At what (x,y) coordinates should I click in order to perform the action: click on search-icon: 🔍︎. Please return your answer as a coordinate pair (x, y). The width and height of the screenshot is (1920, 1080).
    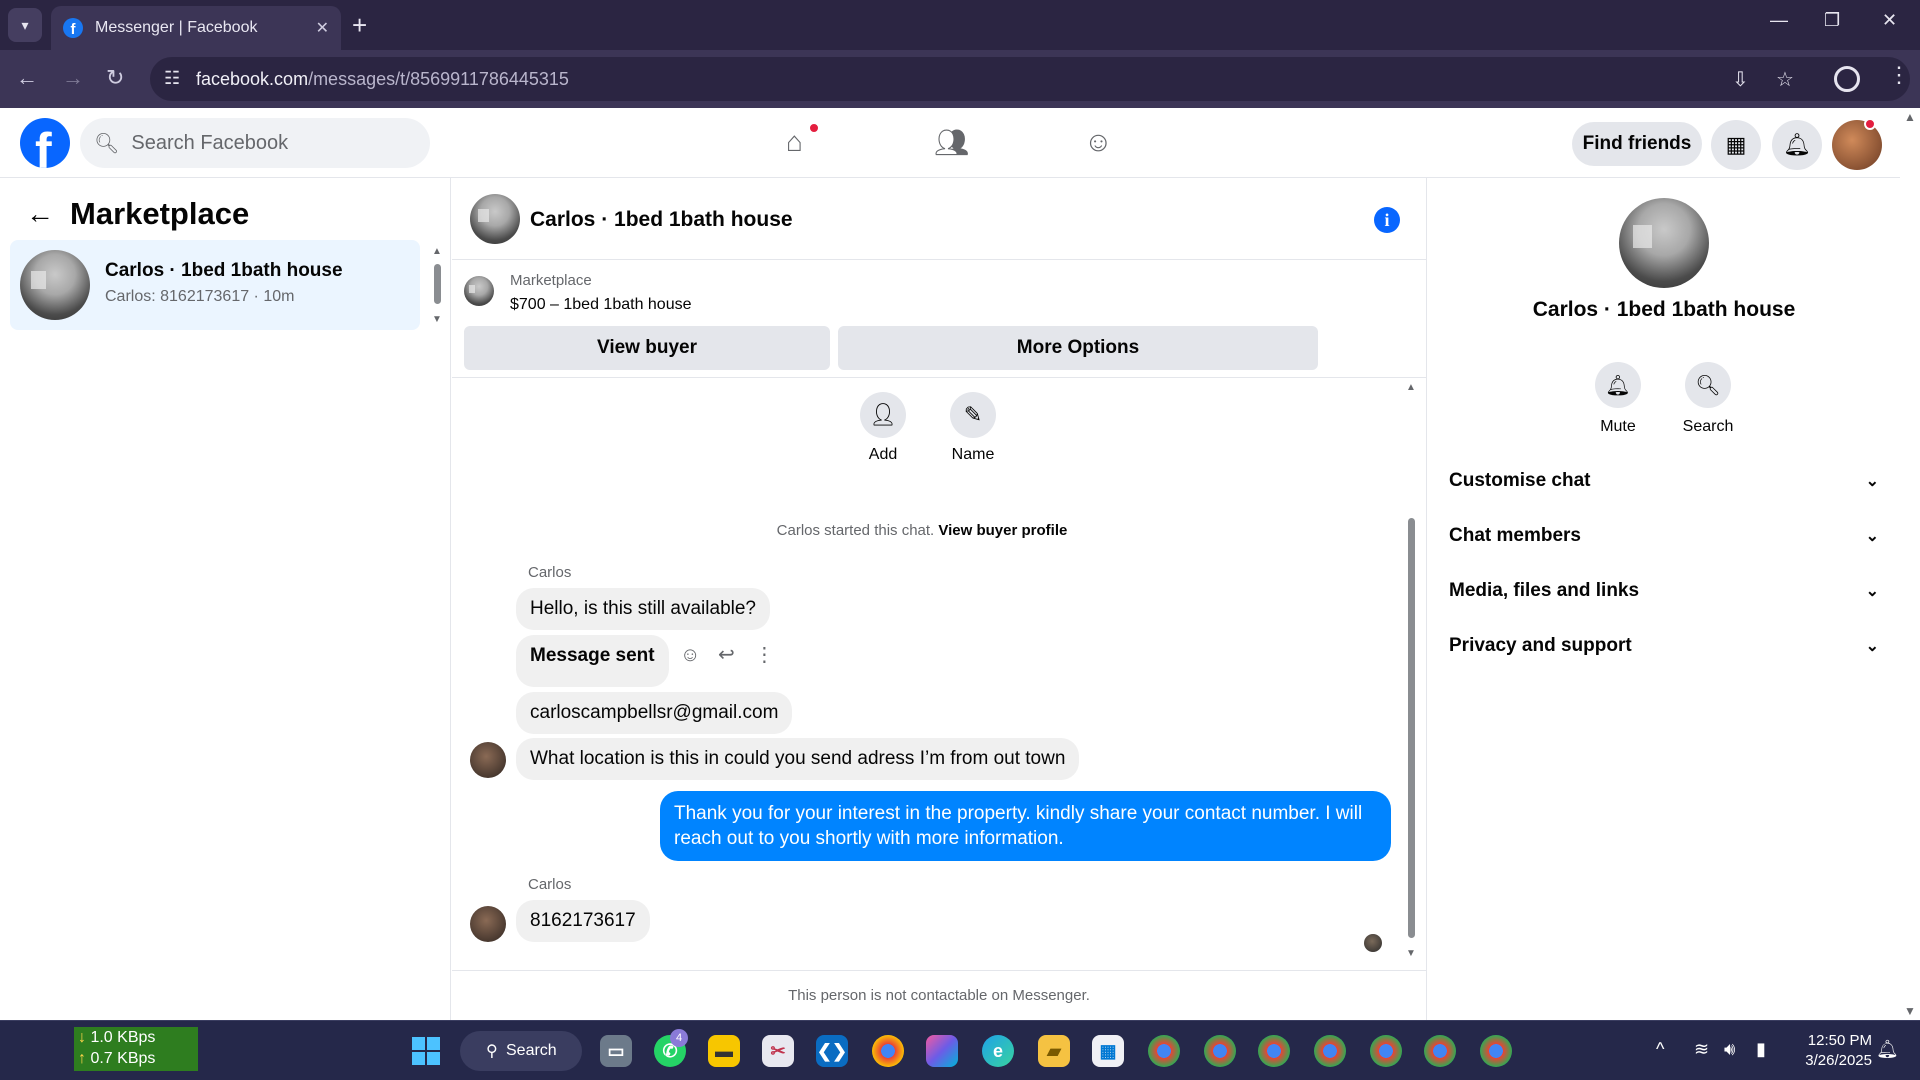
    Looking at the image, I should click on (1708, 385).